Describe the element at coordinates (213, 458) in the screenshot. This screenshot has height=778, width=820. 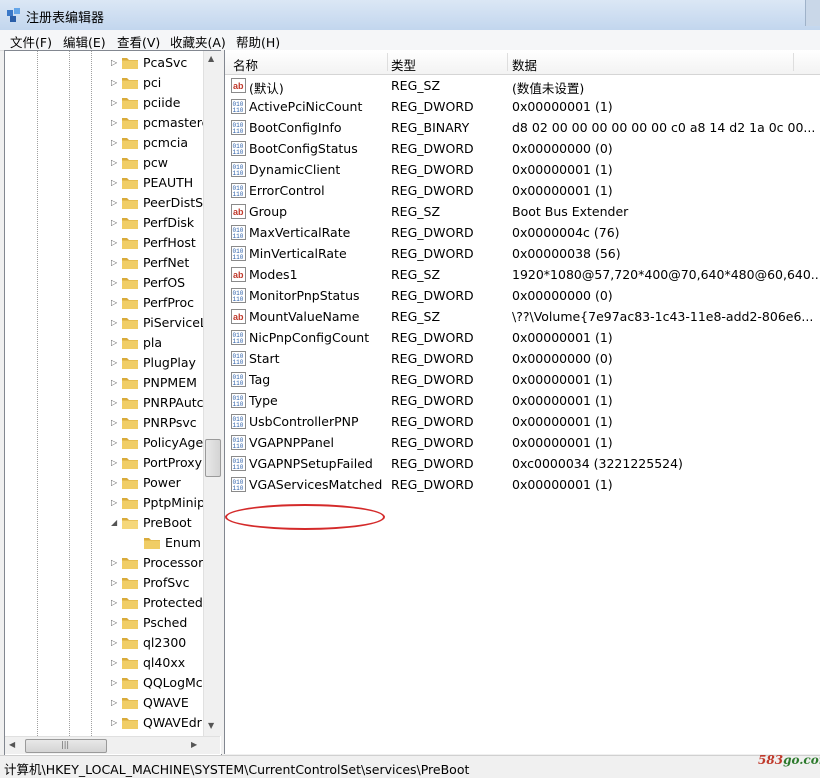
I see `scroll-thumb` at that location.